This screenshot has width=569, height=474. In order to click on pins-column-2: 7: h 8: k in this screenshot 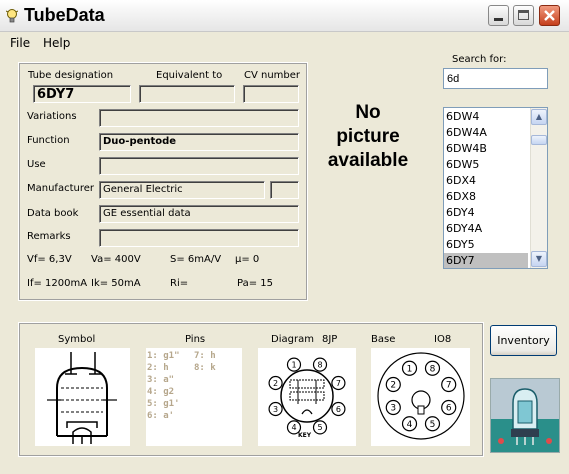, I will do `click(205, 362)`.